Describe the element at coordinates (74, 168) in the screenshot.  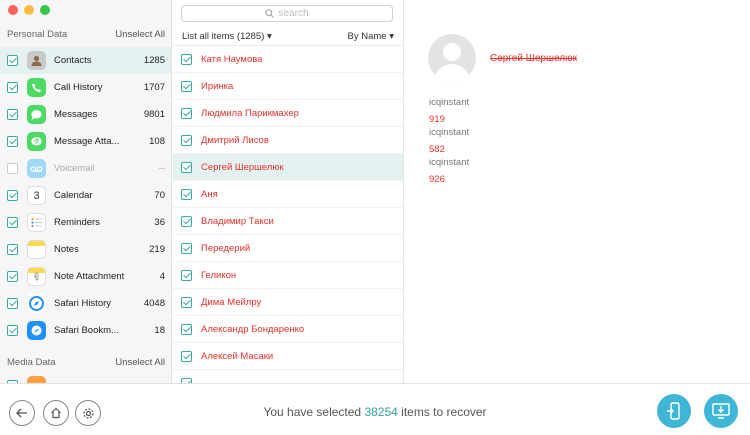
I see `sidebar-item-label: Voicemail` at that location.